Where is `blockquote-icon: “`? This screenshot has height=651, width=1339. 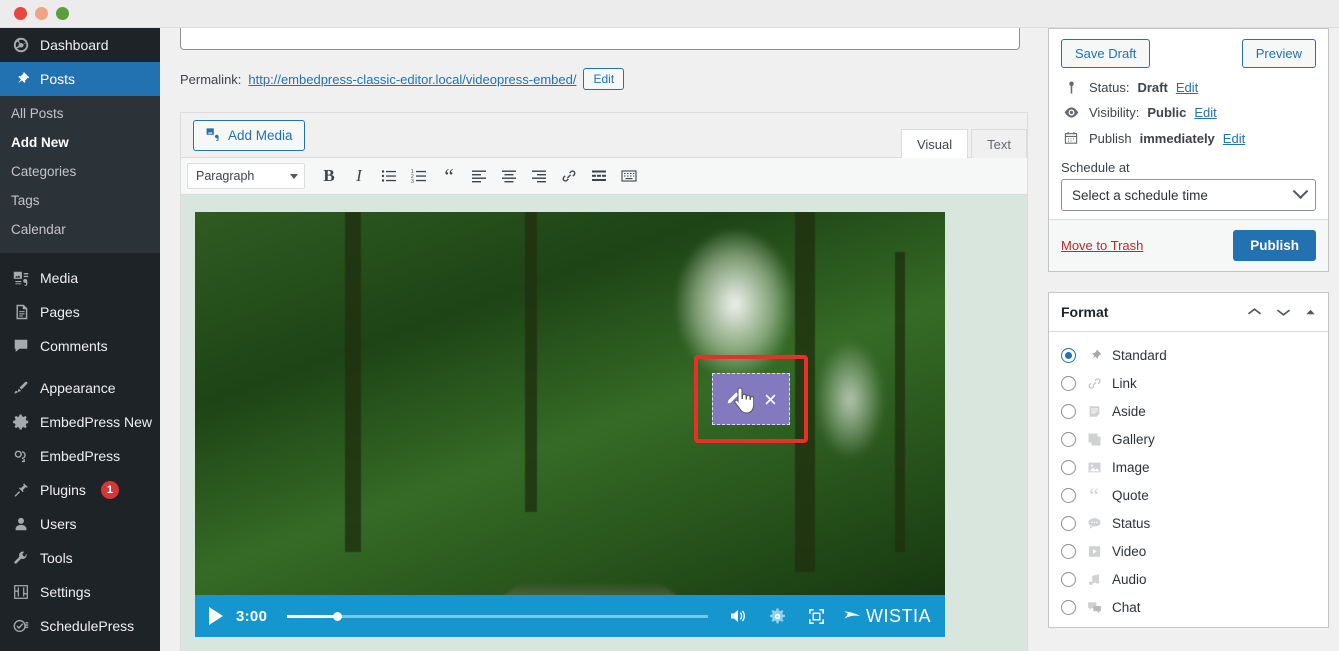 blockquote-icon: “ is located at coordinates (449, 176).